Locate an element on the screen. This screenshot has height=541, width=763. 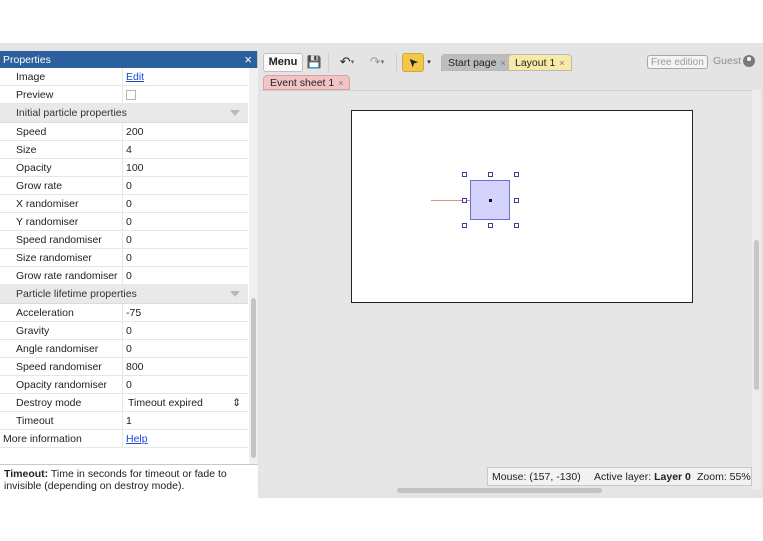
prop-row: Speed 200 is located at coordinates (124, 132).